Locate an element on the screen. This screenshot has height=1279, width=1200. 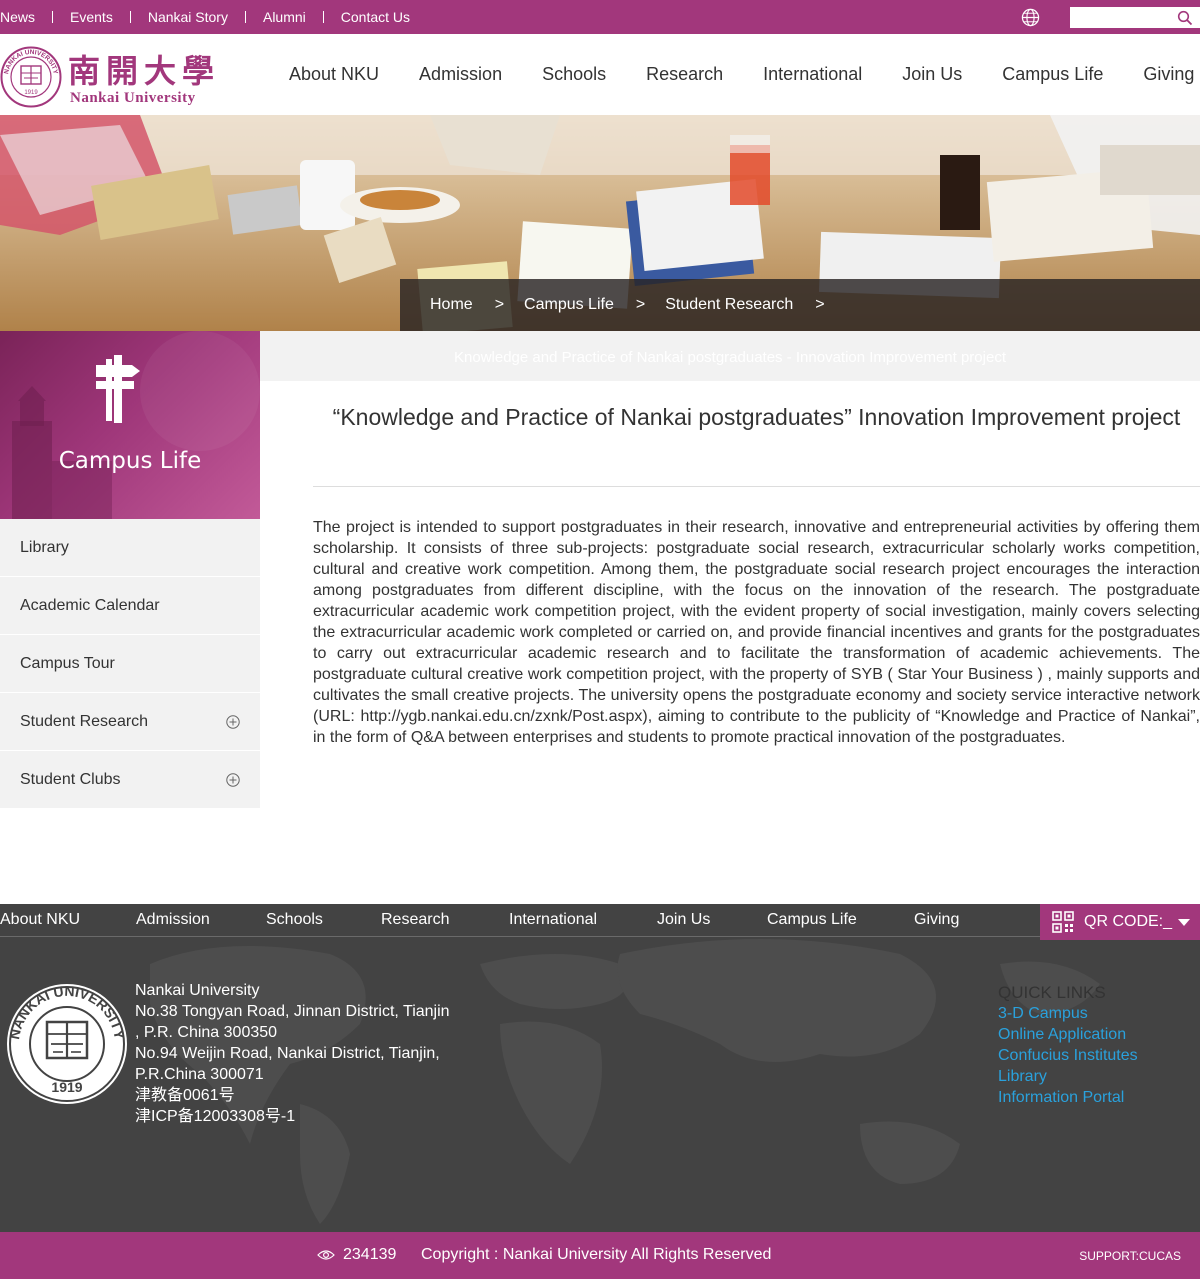
sidebar-item-label: Library is located at coordinates (44, 547).